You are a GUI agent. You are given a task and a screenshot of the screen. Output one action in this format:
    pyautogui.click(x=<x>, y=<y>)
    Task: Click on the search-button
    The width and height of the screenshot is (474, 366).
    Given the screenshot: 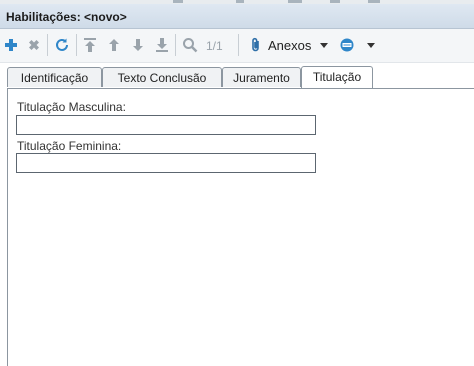 What is the action you would take?
    pyautogui.click(x=190, y=45)
    